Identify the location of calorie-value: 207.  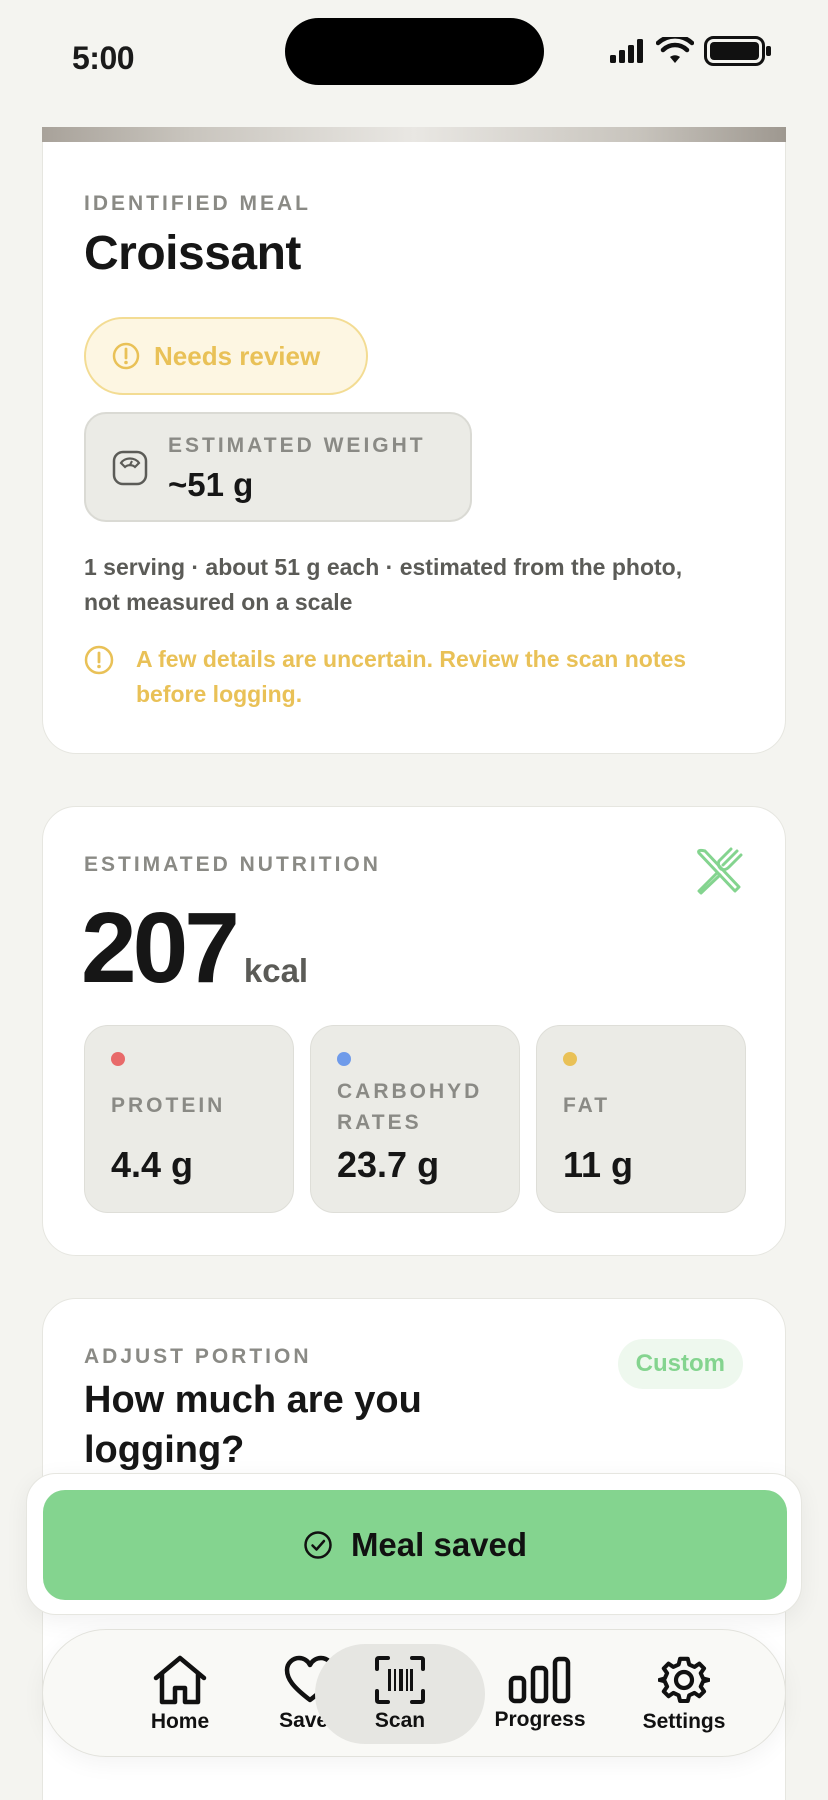
(160, 948).